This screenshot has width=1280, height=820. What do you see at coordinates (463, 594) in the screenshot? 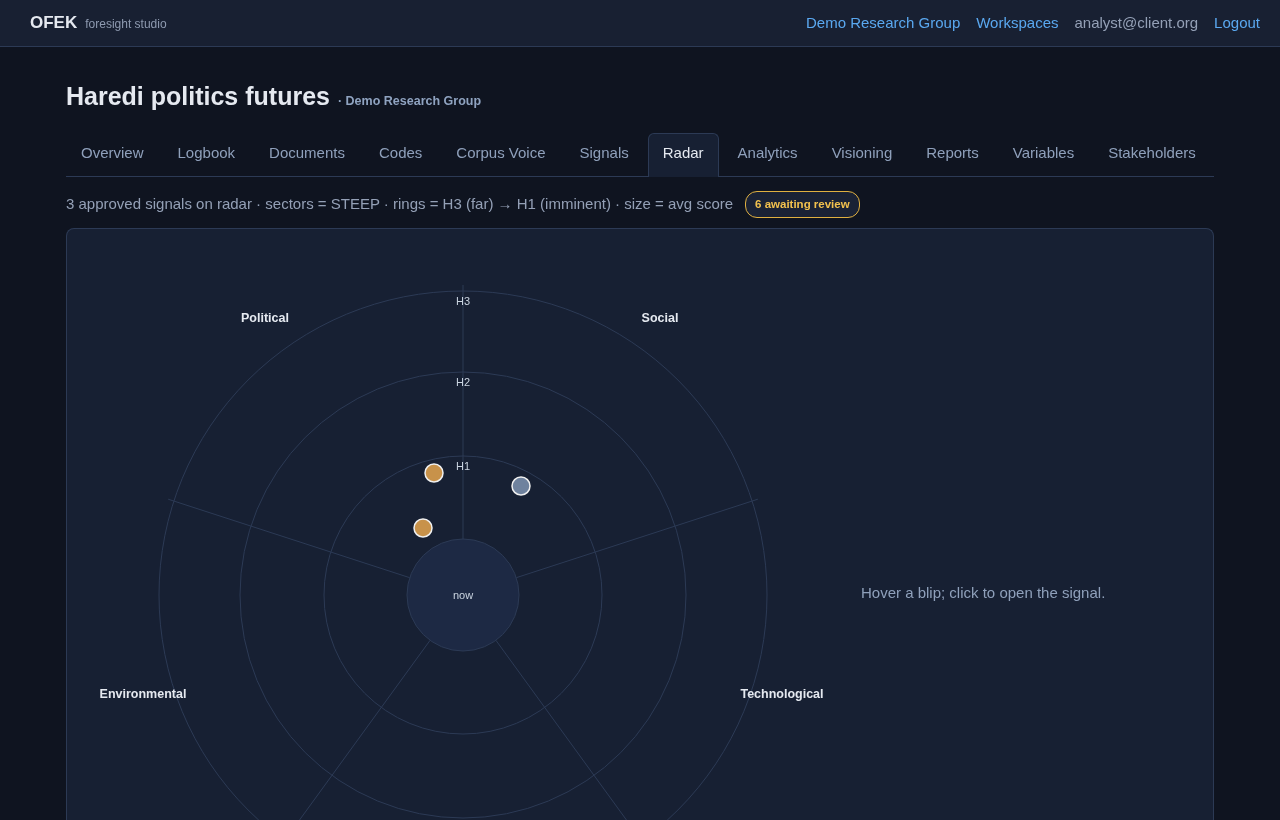
I see `ring-label: now` at bounding box center [463, 594].